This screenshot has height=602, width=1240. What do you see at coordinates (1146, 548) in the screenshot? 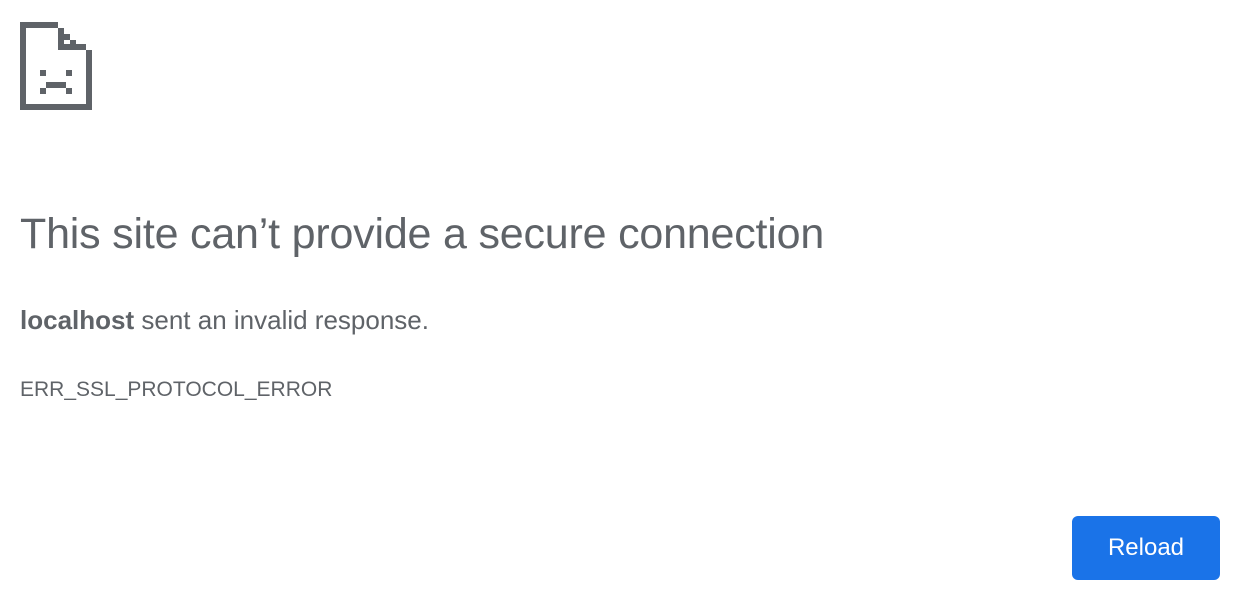
I see `reload-button: Reload` at bounding box center [1146, 548].